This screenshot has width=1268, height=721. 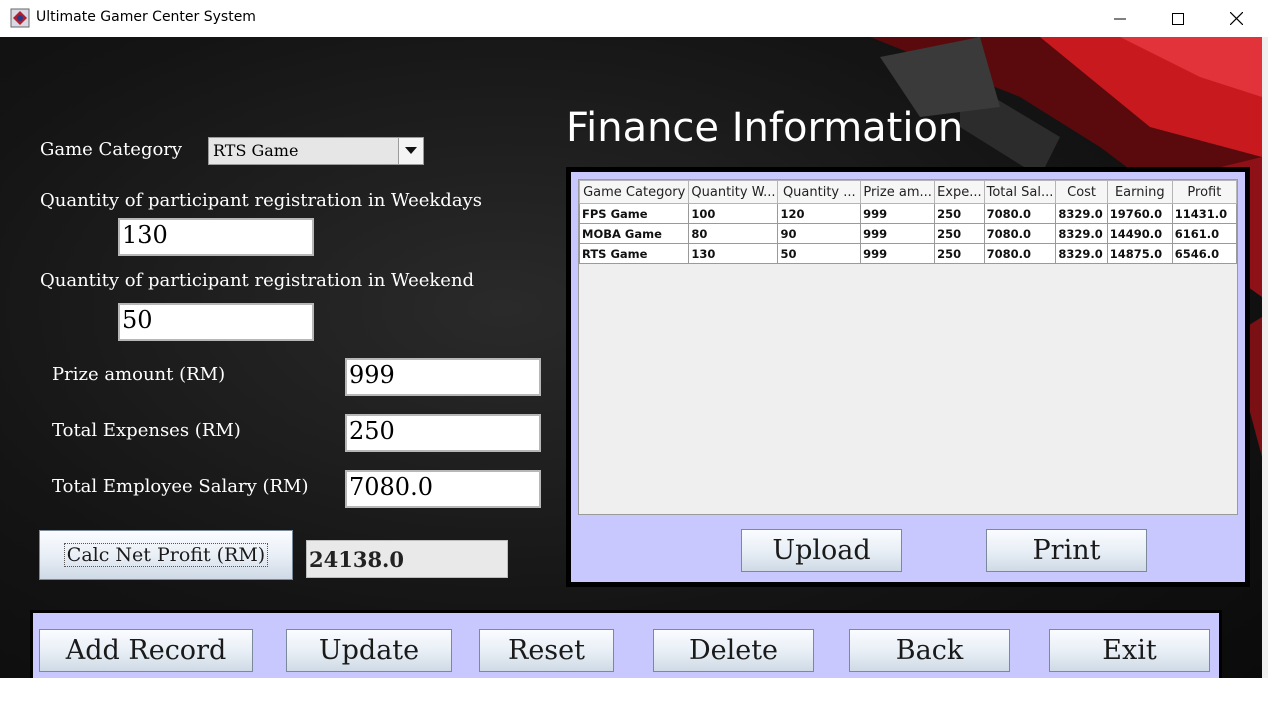 What do you see at coordinates (819, 233) in the screenshot?
I see `table-cell: 90` at bounding box center [819, 233].